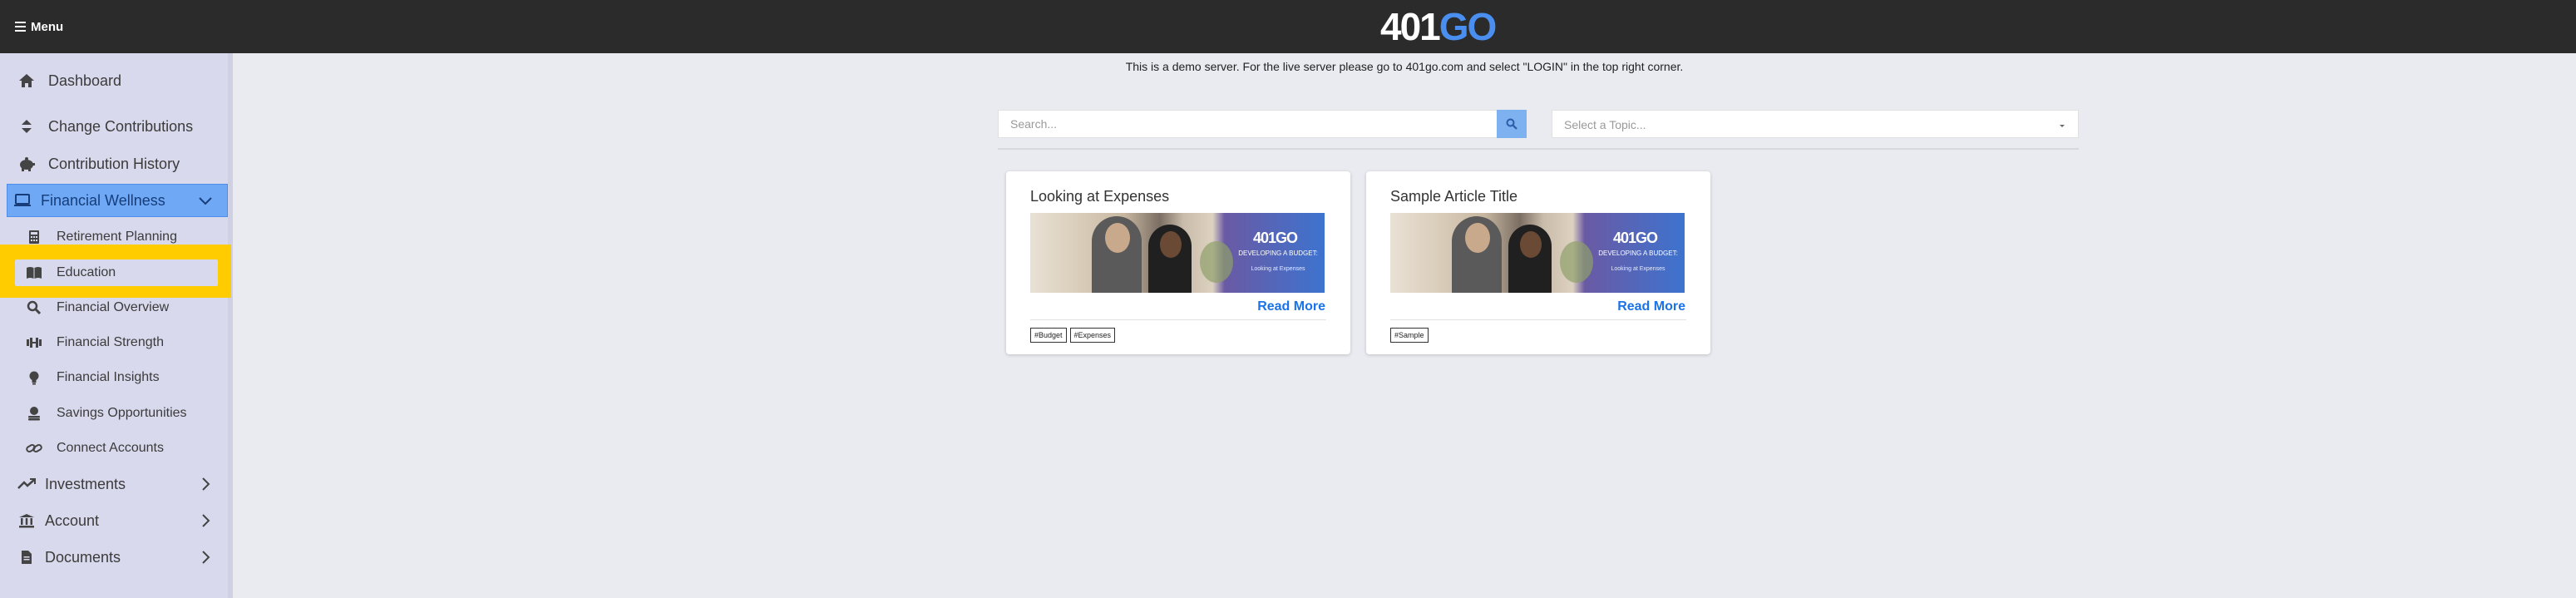 The image size is (2576, 598). What do you see at coordinates (72, 520) in the screenshot?
I see `sidebar-item-label: Account` at bounding box center [72, 520].